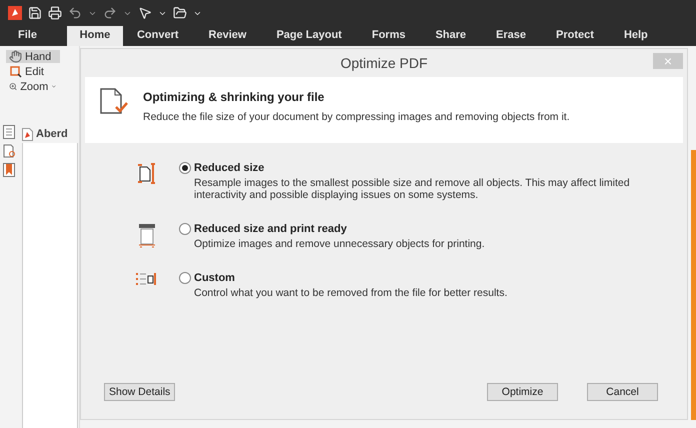 This screenshot has width=696, height=428. What do you see at coordinates (421, 278) in the screenshot?
I see `radio-option: Custom` at bounding box center [421, 278].